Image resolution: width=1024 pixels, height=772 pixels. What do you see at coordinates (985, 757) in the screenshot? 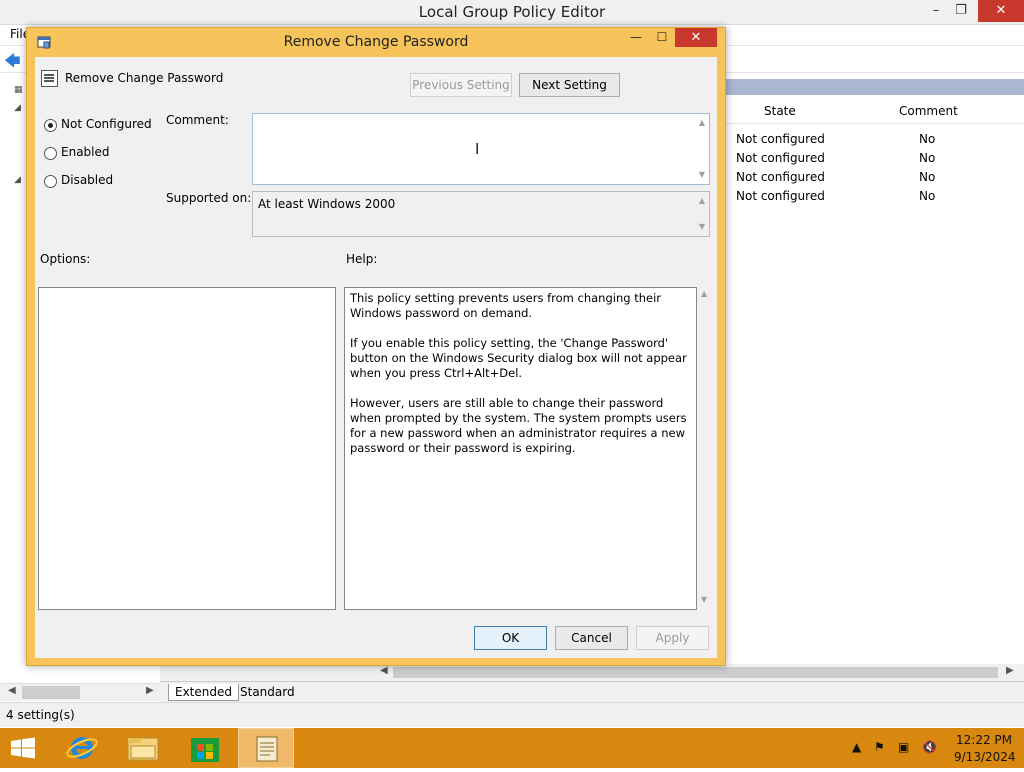
I see `clock-date: 9/13/2024` at bounding box center [985, 757].